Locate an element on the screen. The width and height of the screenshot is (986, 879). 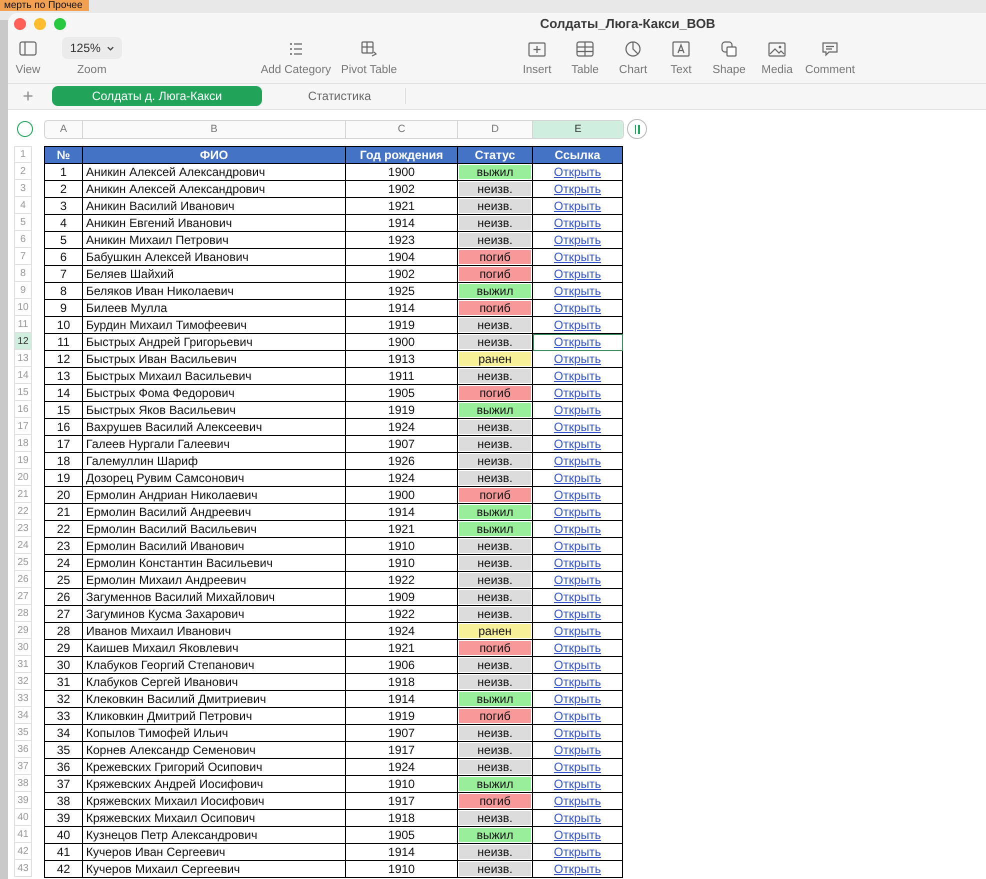
row-number: 31 is located at coordinates (23, 664).